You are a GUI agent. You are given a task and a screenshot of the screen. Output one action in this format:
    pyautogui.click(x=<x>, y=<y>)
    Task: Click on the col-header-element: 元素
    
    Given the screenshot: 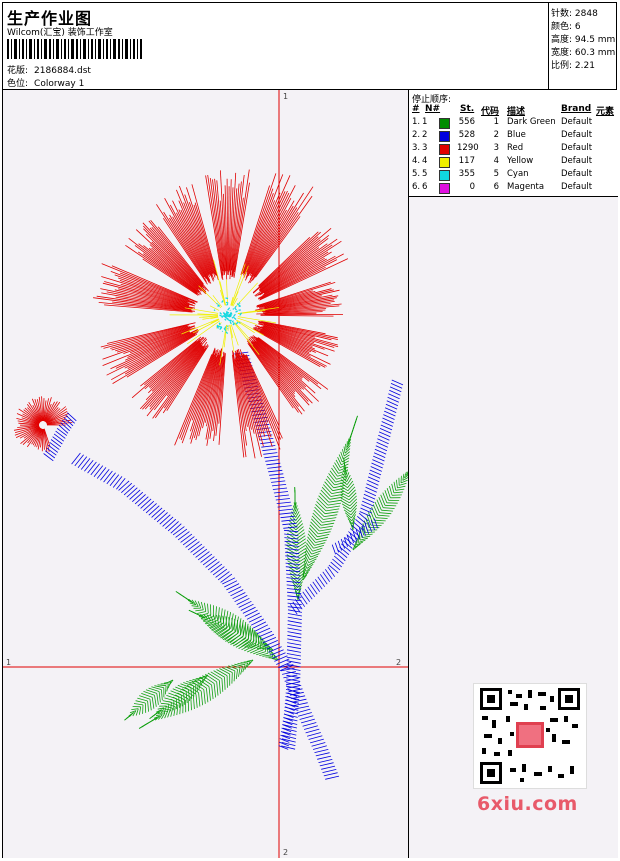 What is the action you would take?
    pyautogui.click(x=605, y=110)
    